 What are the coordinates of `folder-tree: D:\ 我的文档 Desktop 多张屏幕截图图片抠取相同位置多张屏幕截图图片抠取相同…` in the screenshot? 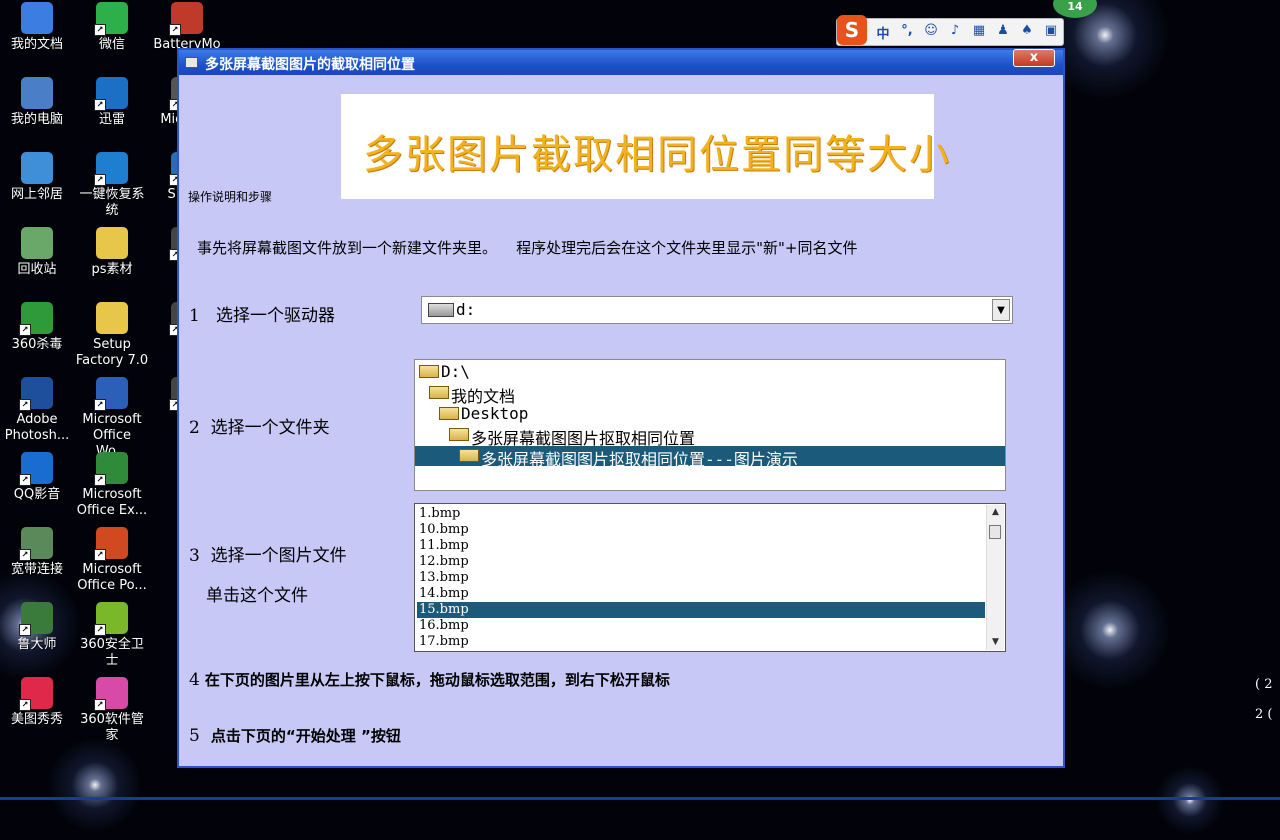 It's located at (710, 425).